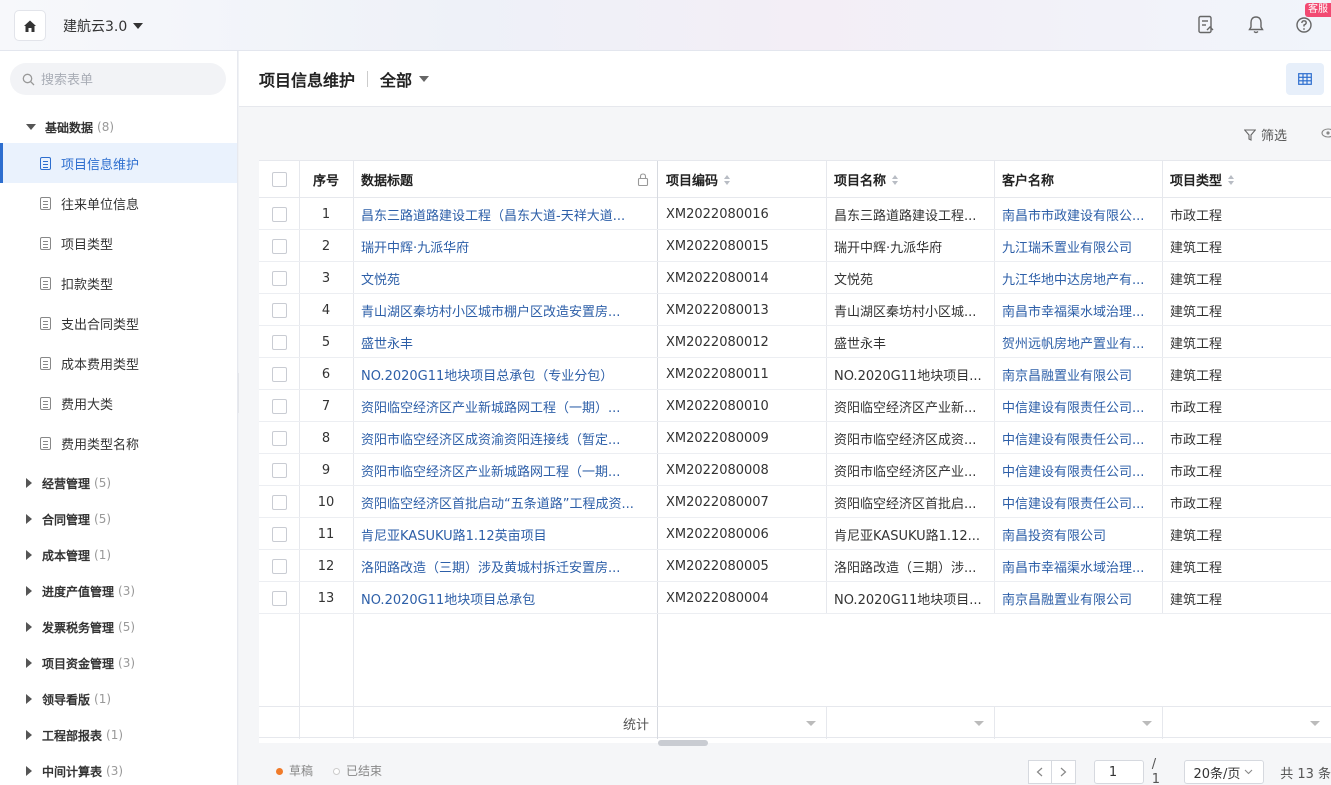  Describe the element at coordinates (118, 323) in the screenshot. I see `sidebar-item-expense-contract-type: 支出合同类型` at that location.